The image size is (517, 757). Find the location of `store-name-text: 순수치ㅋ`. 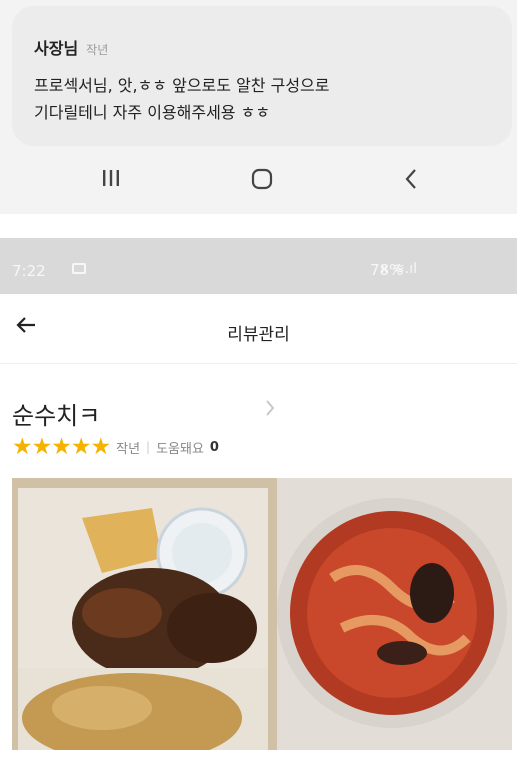

store-name-text: 순수치ㅋ is located at coordinates (56, 416).